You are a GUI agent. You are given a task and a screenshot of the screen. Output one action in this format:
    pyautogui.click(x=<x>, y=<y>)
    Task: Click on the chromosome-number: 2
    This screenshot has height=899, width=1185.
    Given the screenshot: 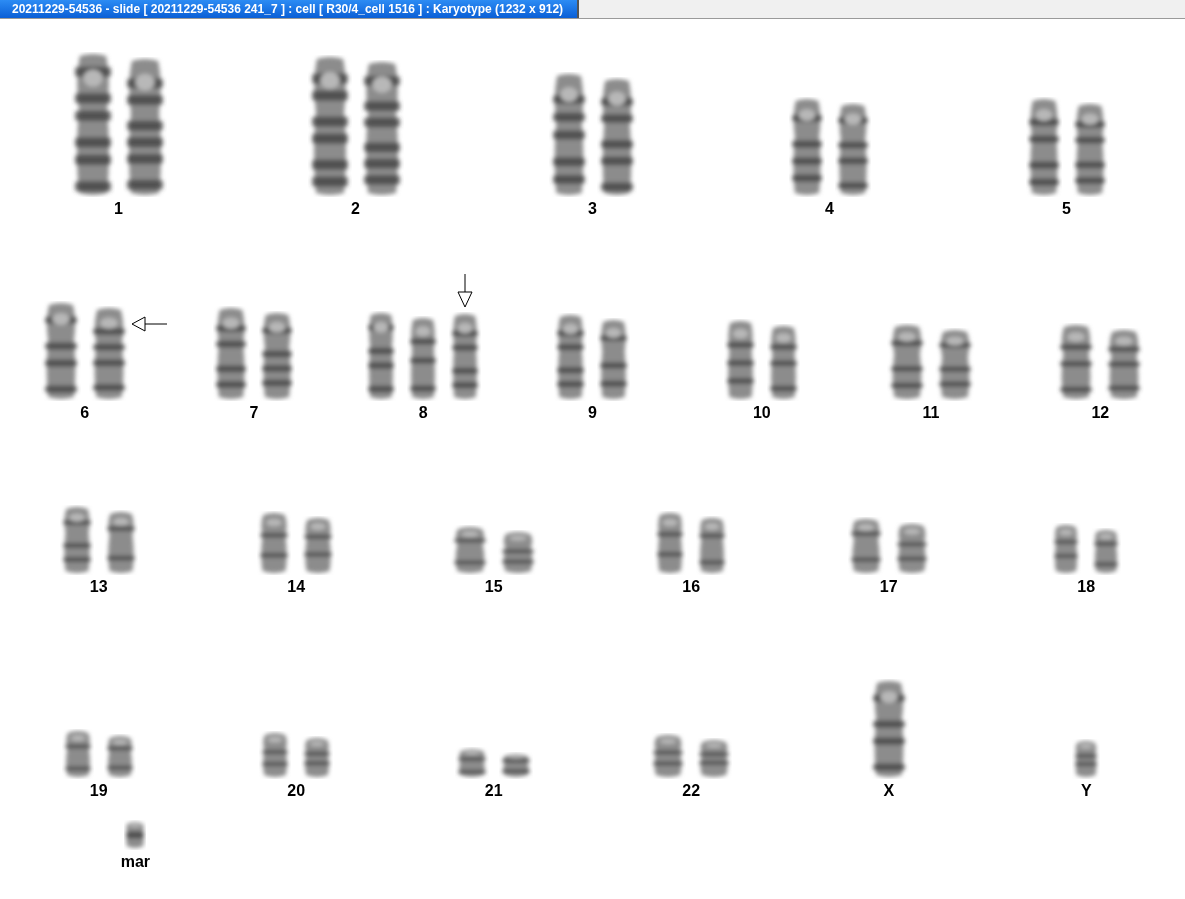 What is the action you would take?
    pyautogui.click(x=355, y=209)
    